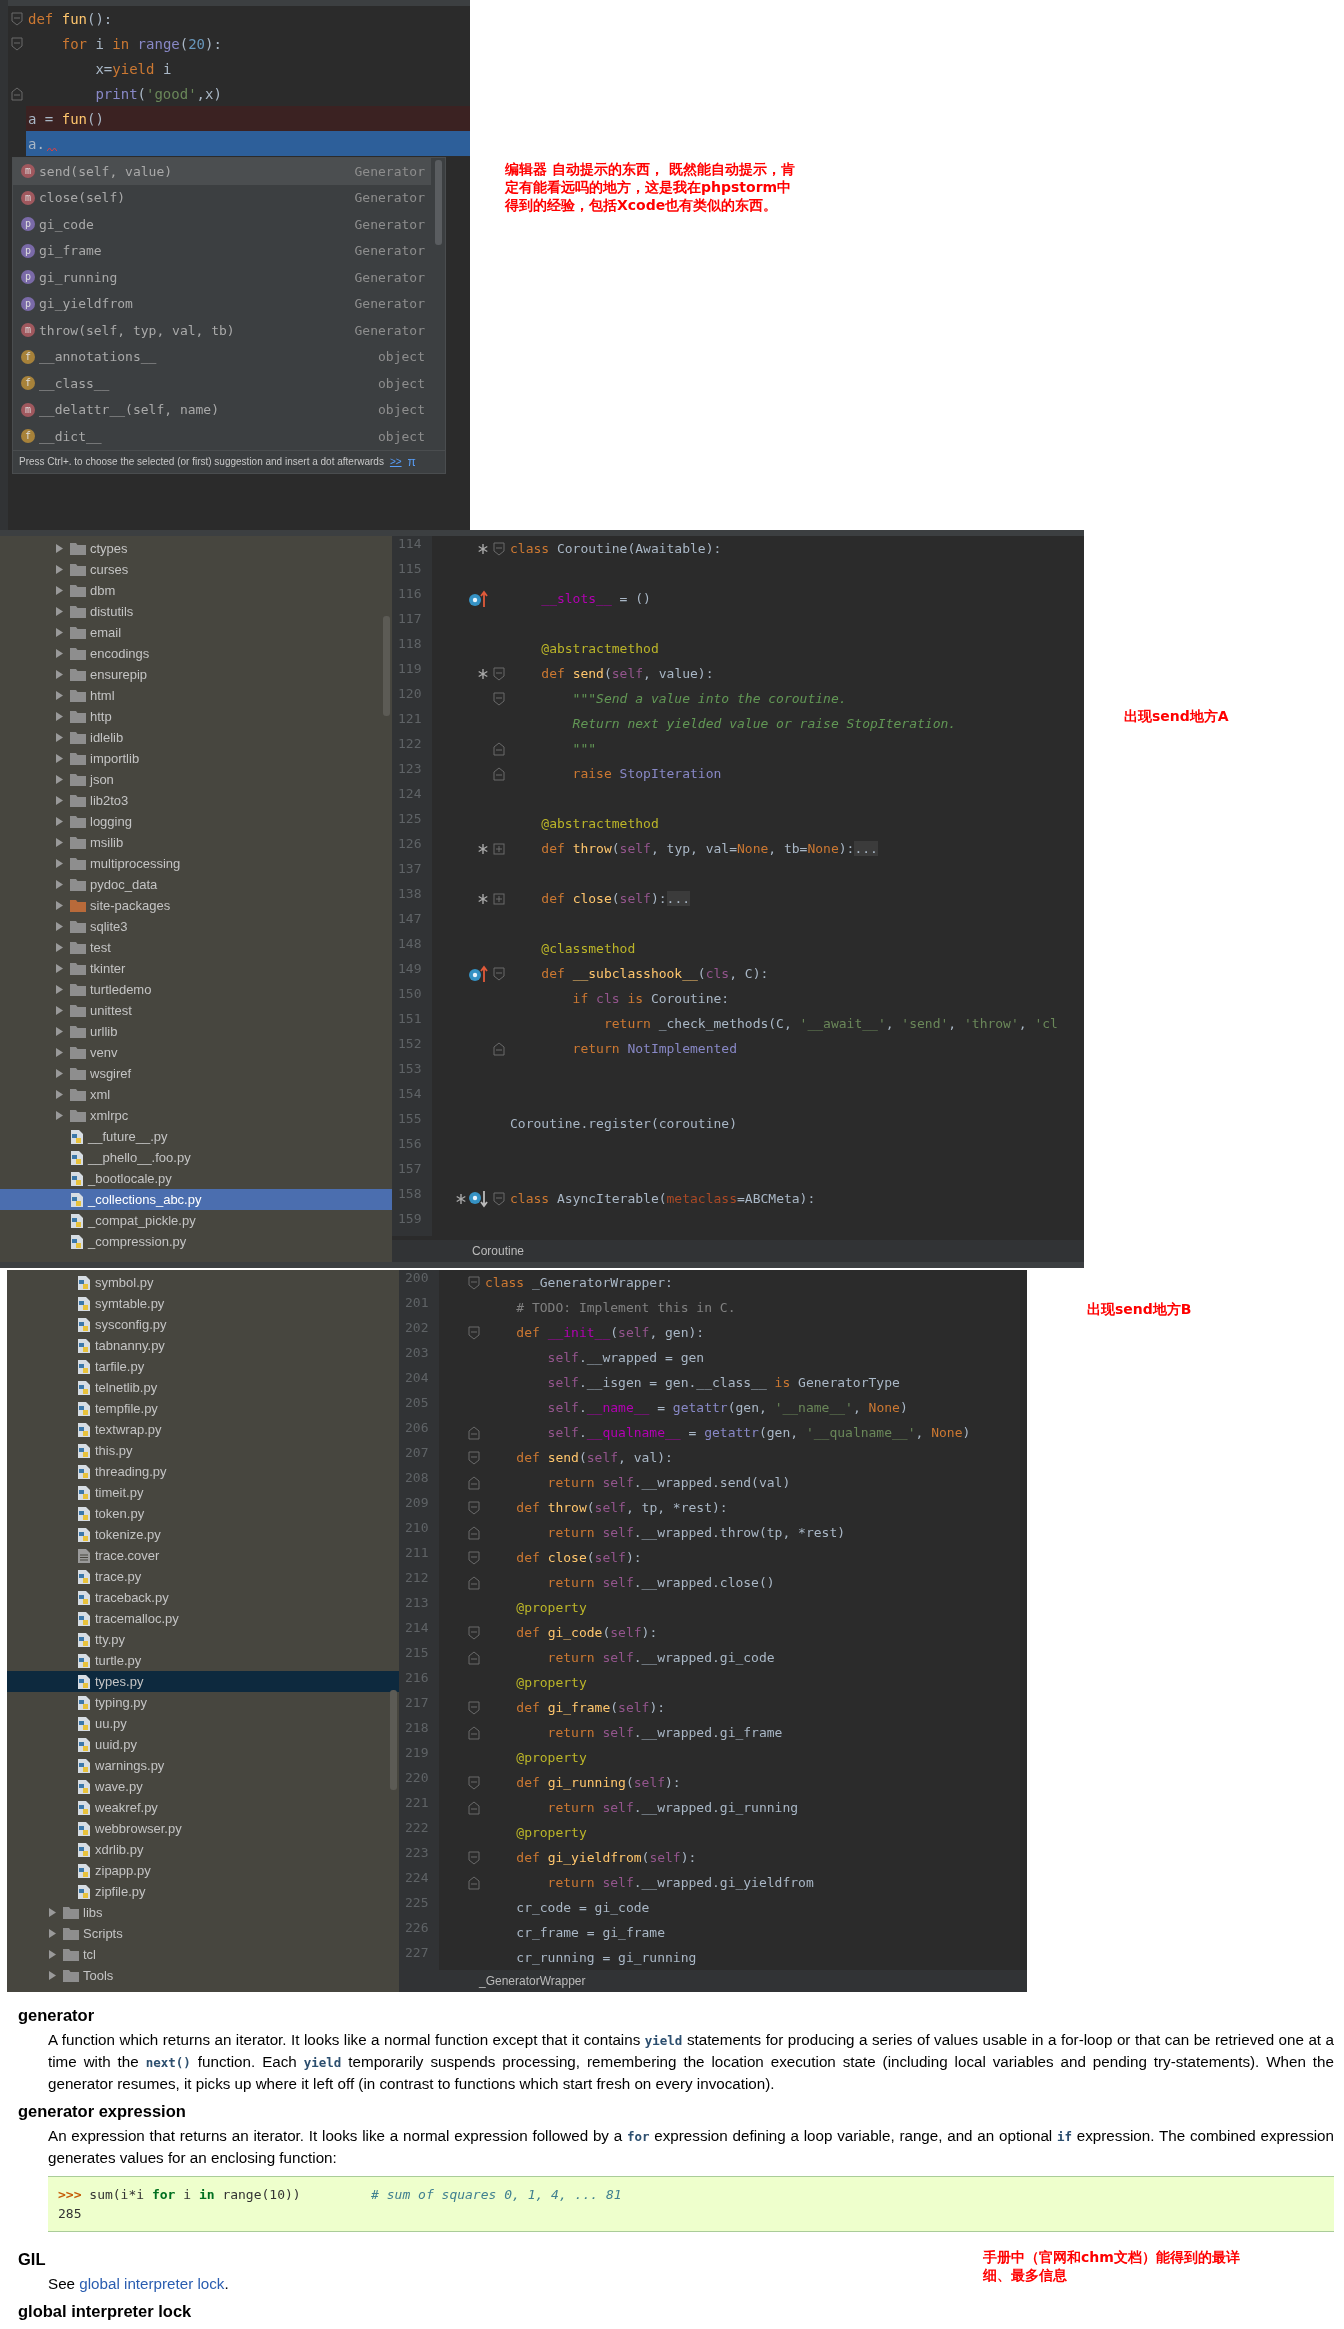 The width and height of the screenshot is (1344, 2329). What do you see at coordinates (196, 905) in the screenshot?
I see `tree-item: site-packages` at bounding box center [196, 905].